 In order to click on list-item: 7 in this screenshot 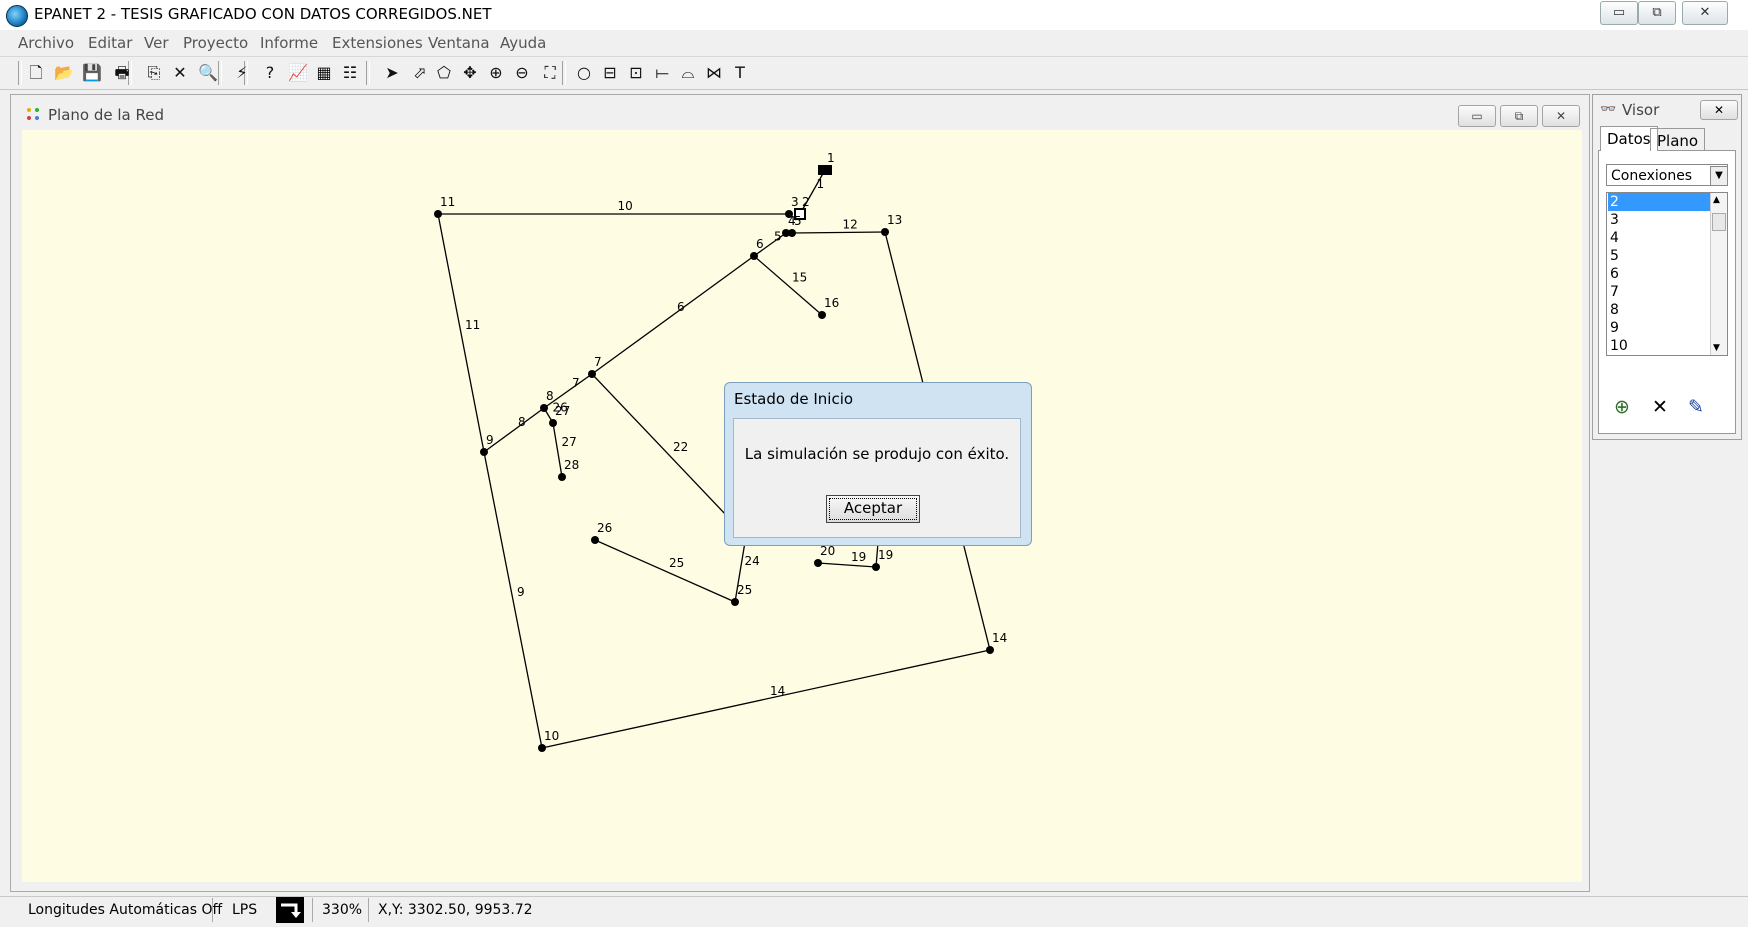, I will do `click(1614, 292)`.